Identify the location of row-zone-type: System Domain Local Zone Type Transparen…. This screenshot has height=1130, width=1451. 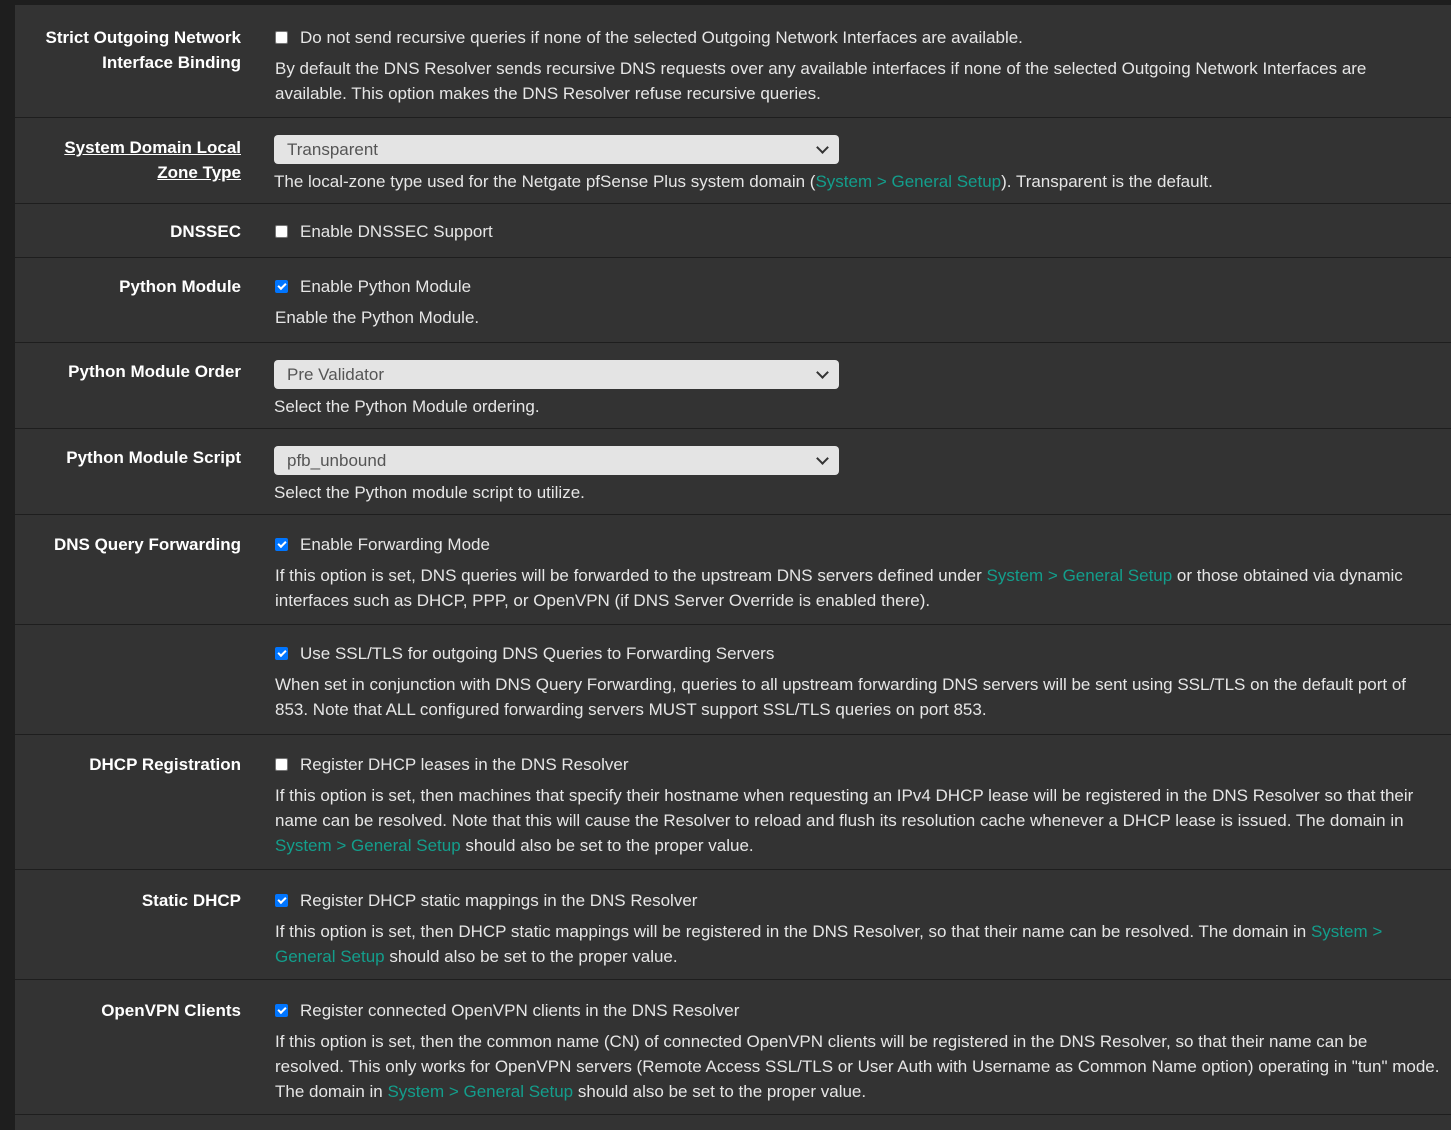
(733, 161).